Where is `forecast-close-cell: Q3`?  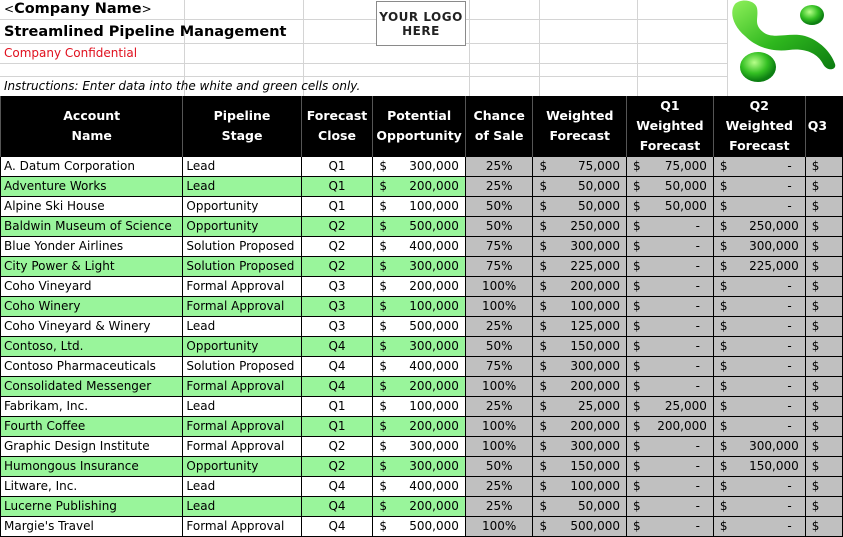 forecast-close-cell: Q3 is located at coordinates (337, 306).